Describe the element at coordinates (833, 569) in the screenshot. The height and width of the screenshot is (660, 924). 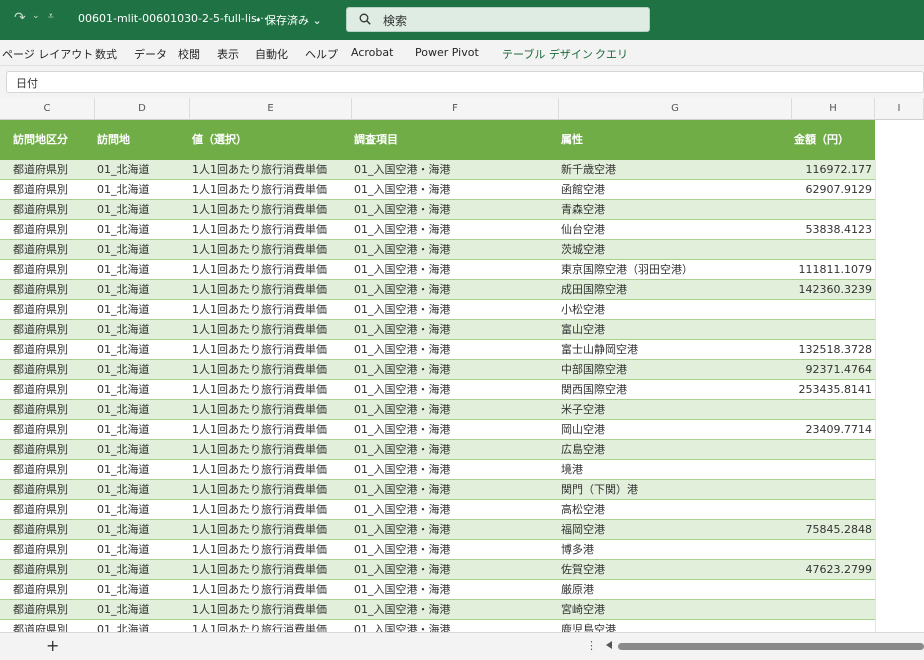
I see `cell-amount: 47623.2799` at that location.